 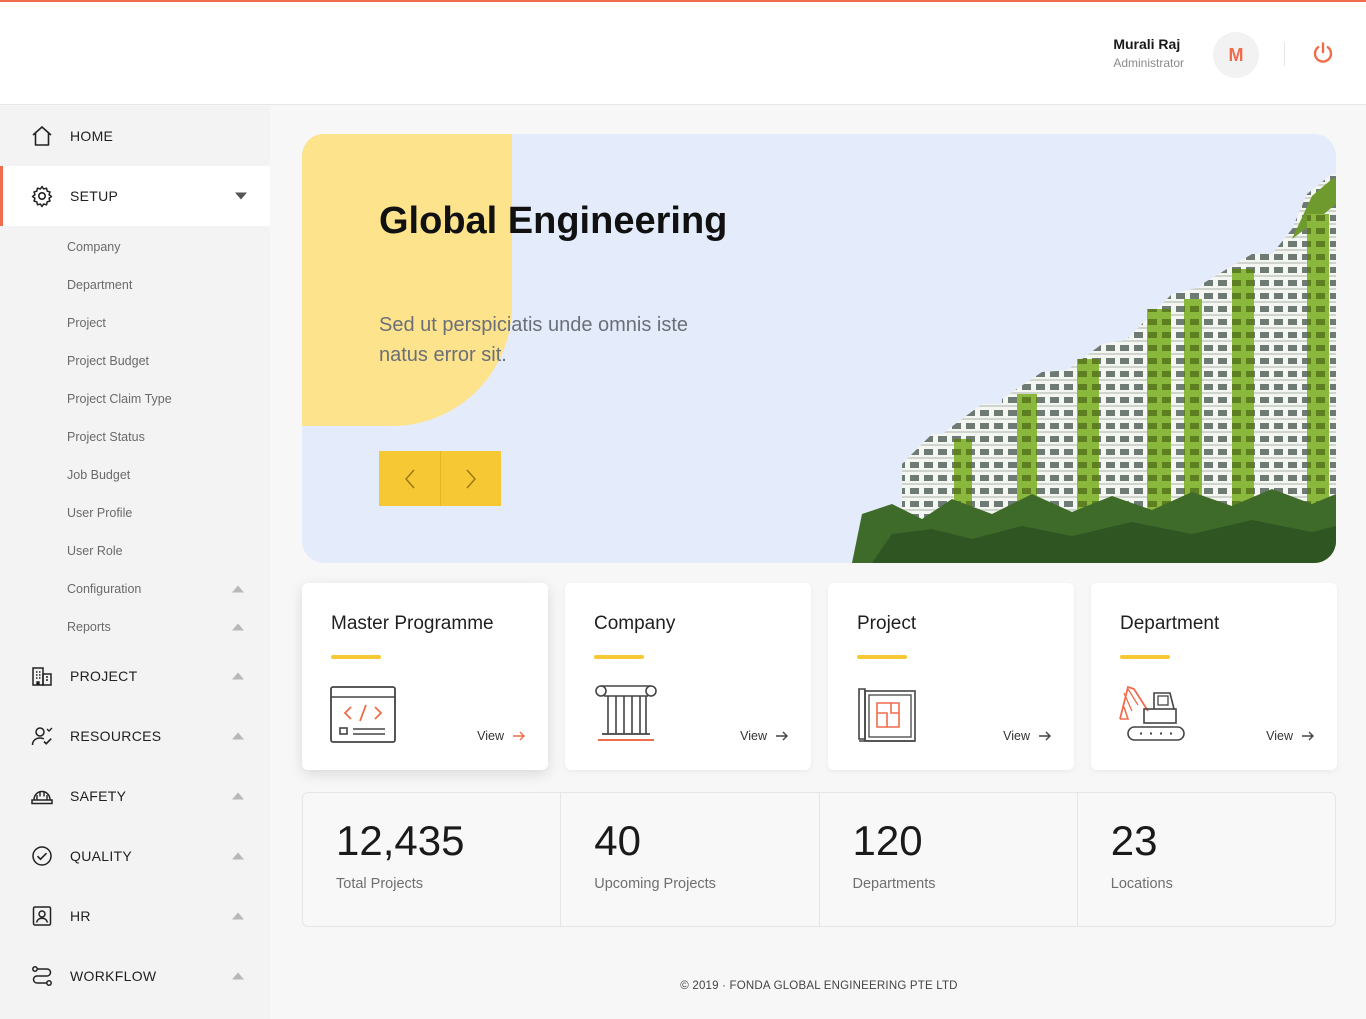 What do you see at coordinates (135, 323) in the screenshot?
I see `submenu-item-project: Project` at bounding box center [135, 323].